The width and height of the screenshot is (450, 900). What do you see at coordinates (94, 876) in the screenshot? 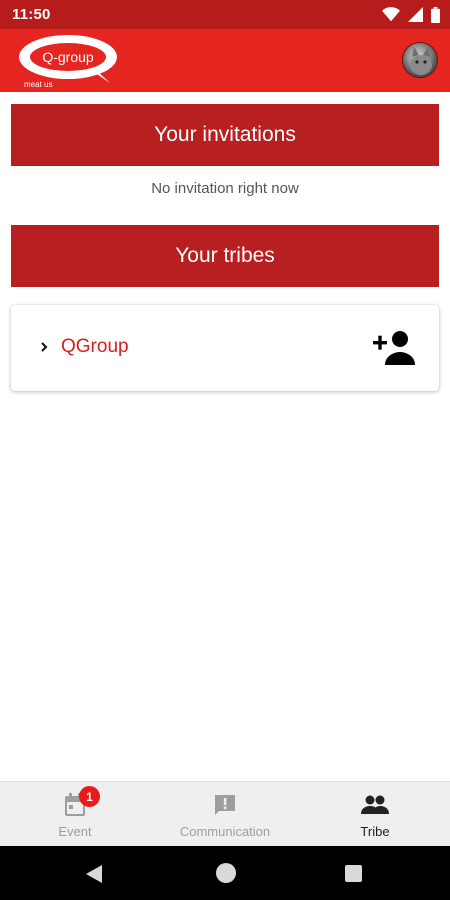
I see `back-button` at bounding box center [94, 876].